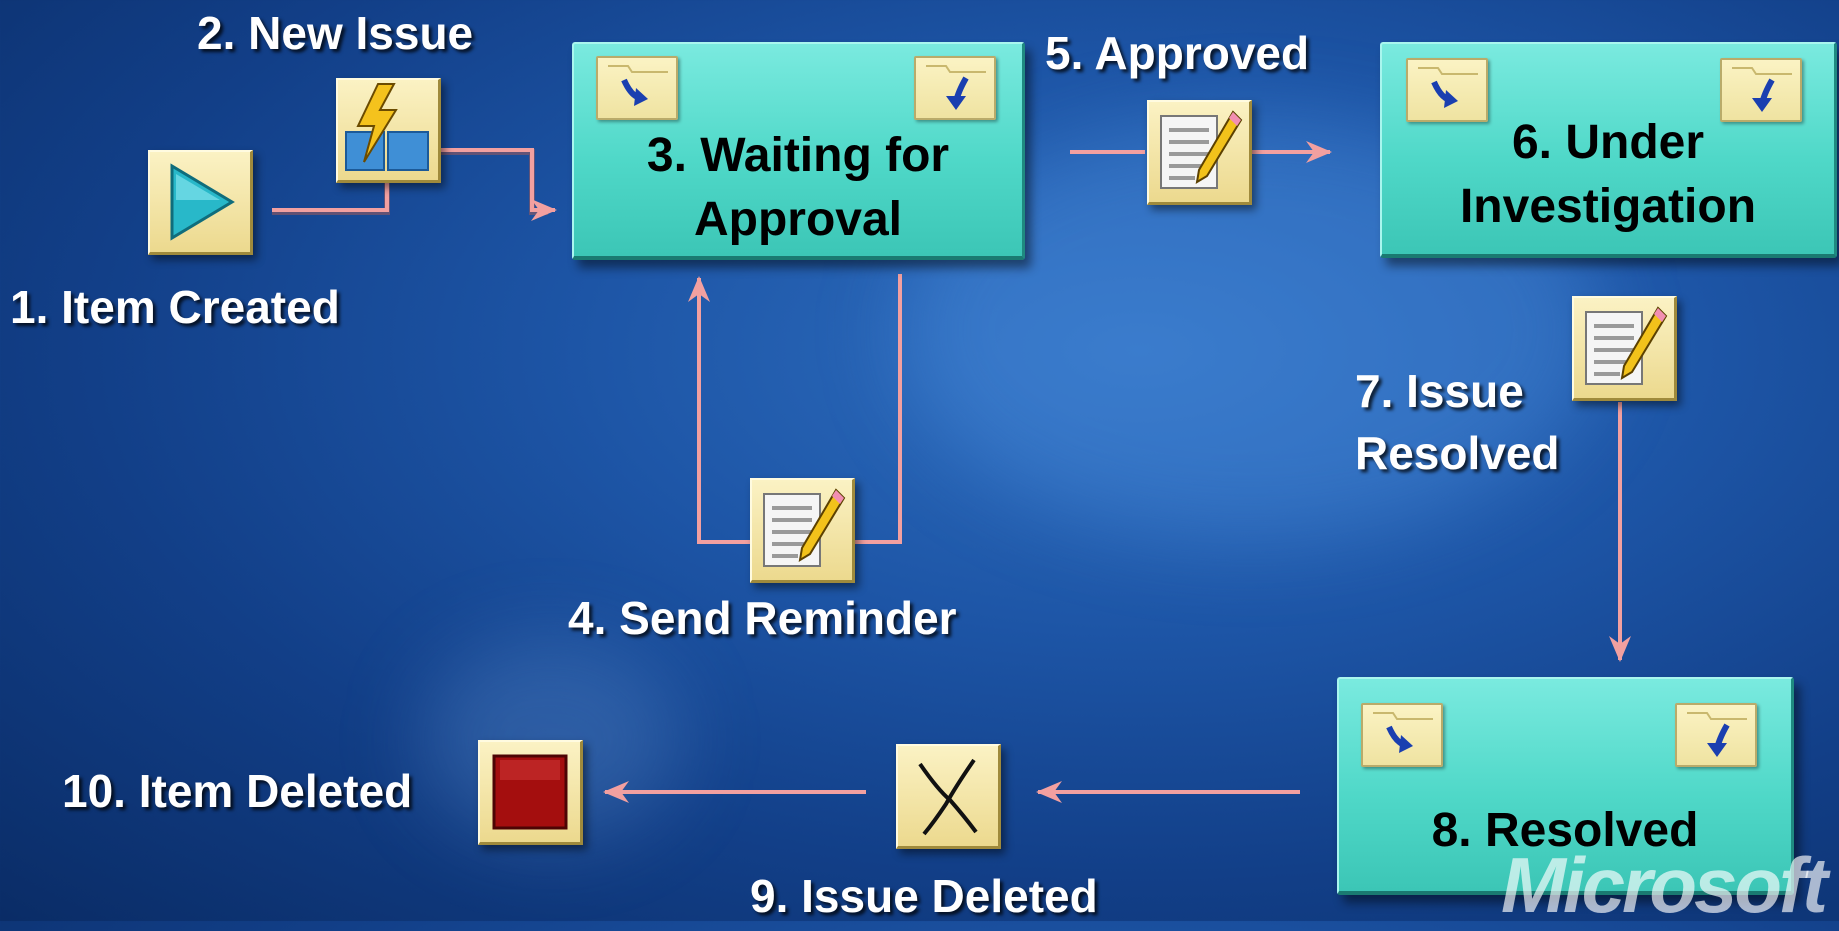 This screenshot has width=1839, height=931. I want to click on approved-tile, so click(1199, 152).